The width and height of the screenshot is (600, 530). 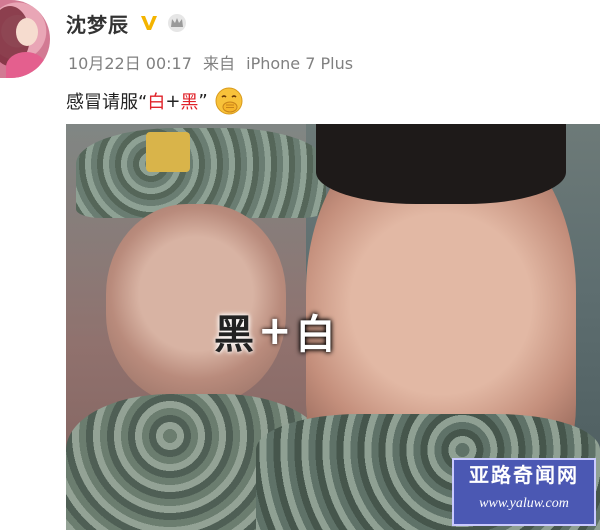 I want to click on post-text-suffix: ”, so click(x=203, y=101).